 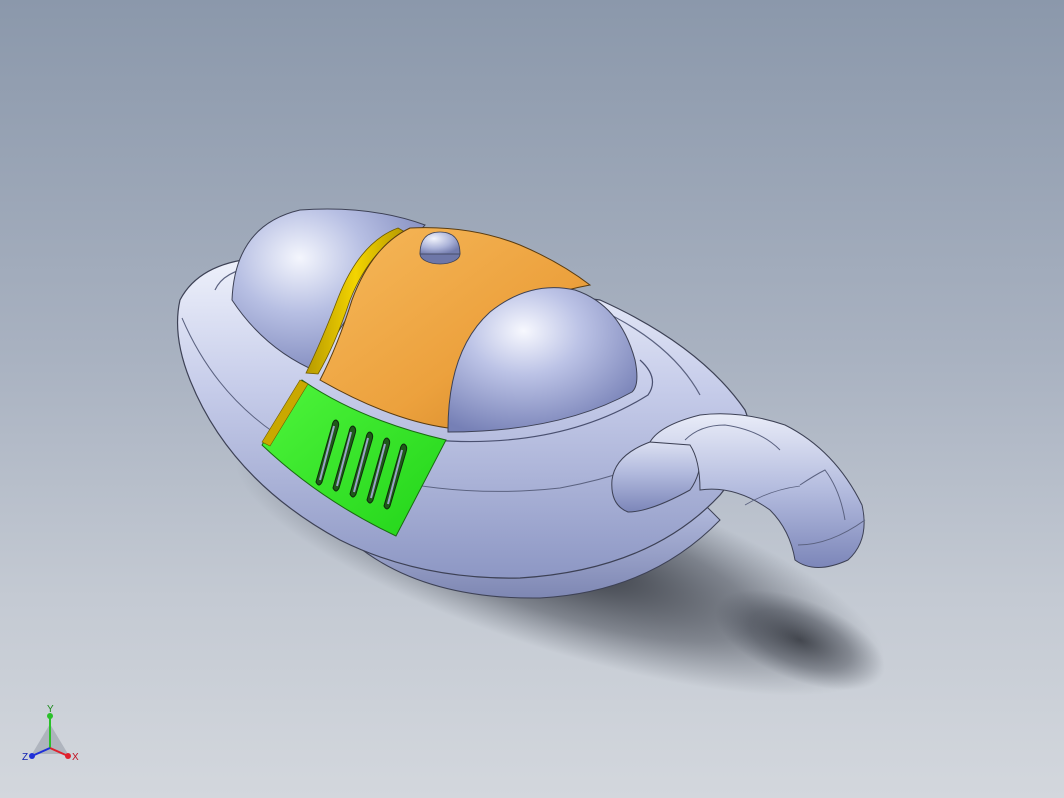 What do you see at coordinates (25, 757) in the screenshot?
I see `z-axis-label: Z` at bounding box center [25, 757].